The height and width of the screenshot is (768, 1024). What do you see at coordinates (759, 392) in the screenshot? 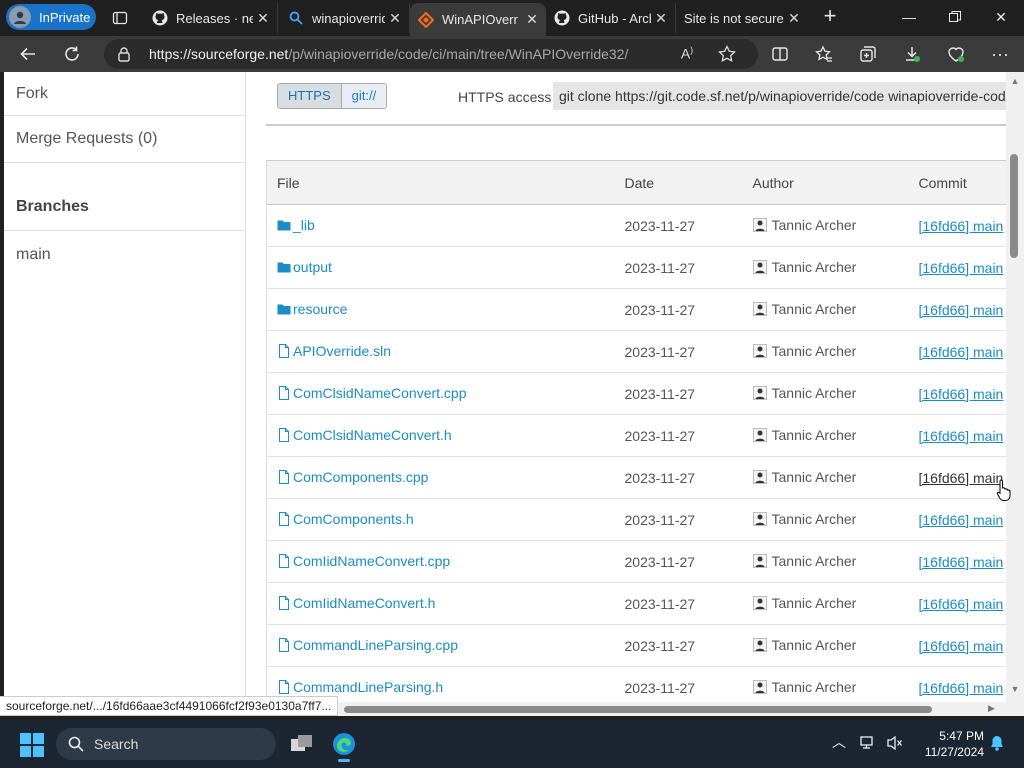
I see `user-icon` at bounding box center [759, 392].